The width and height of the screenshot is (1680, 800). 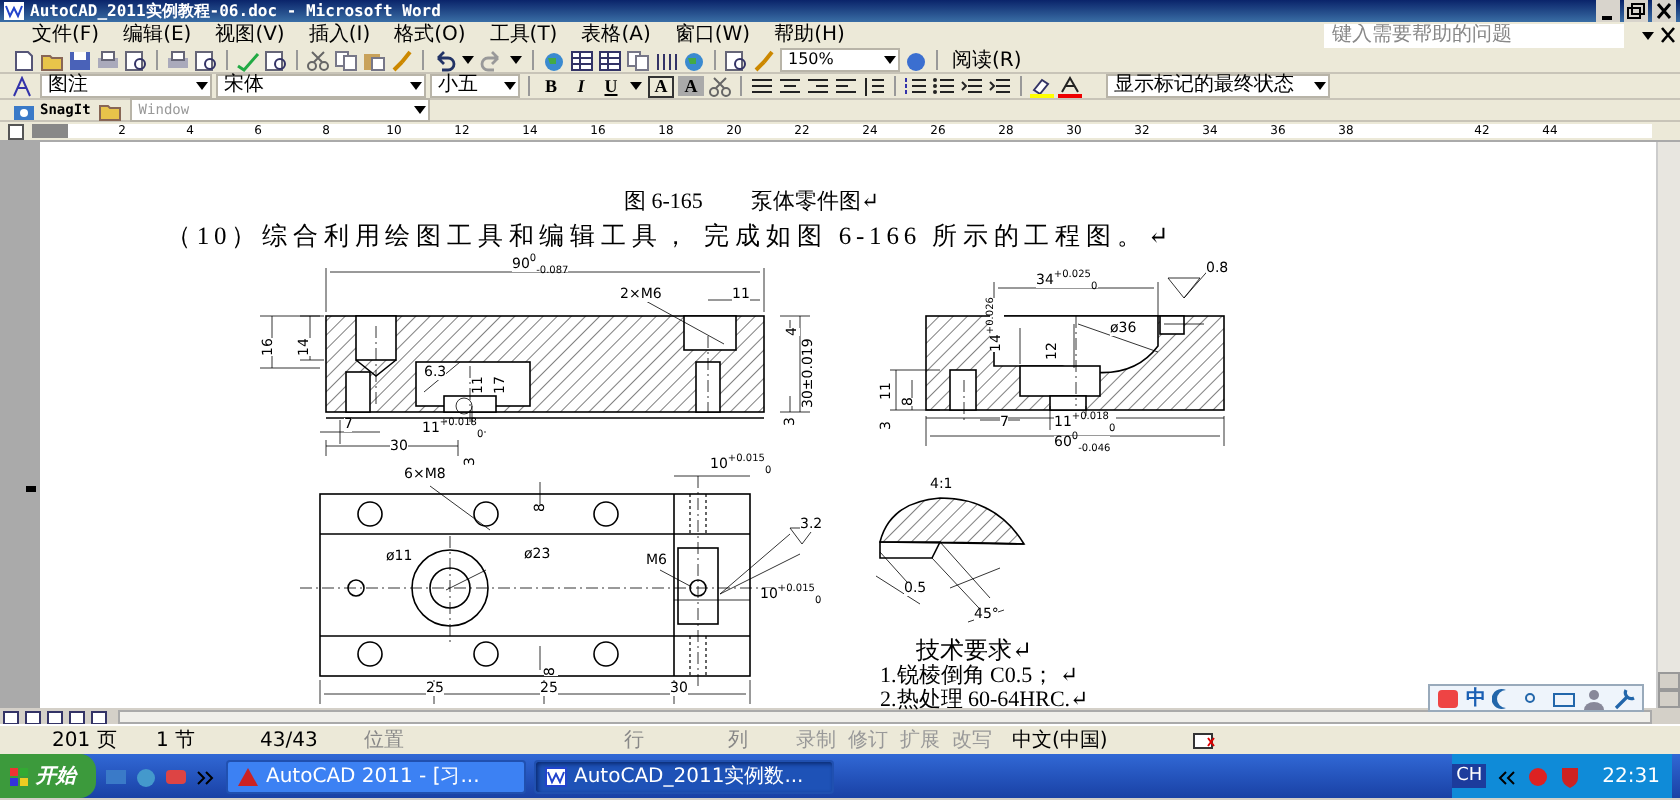 I want to click on menu-item: 插入(I), so click(x=339, y=35).